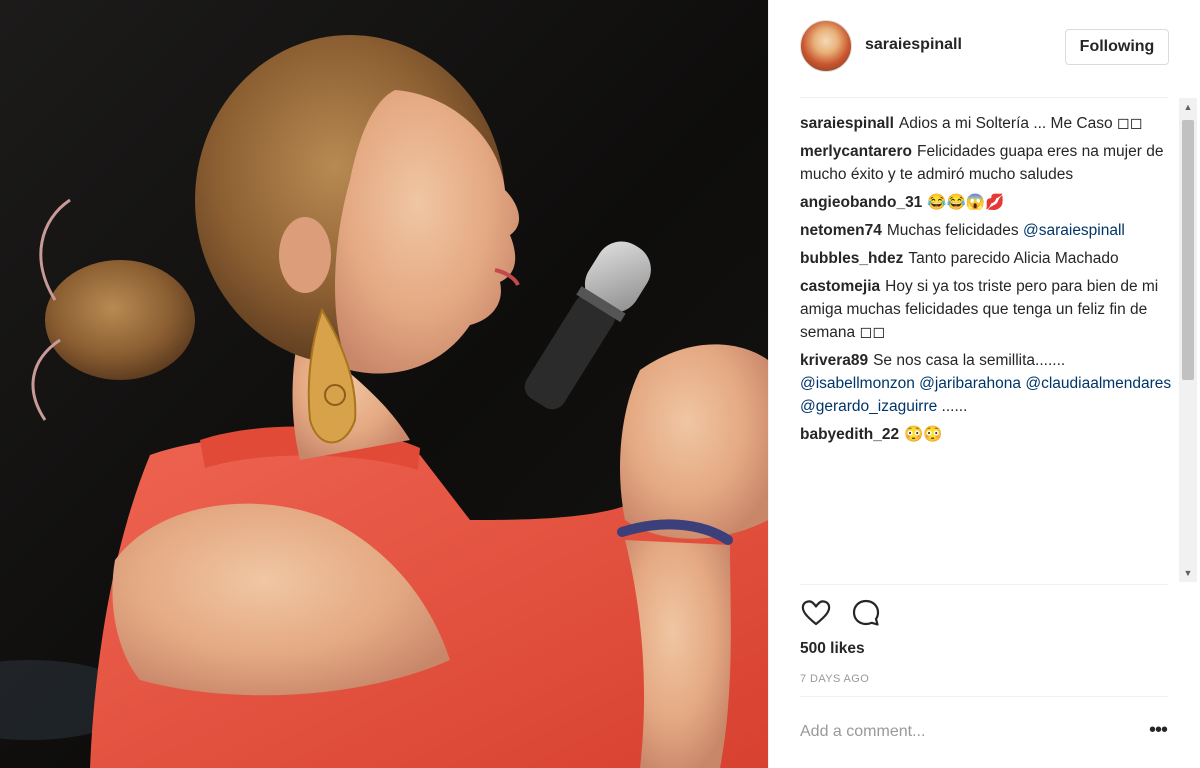 The height and width of the screenshot is (768, 1200). I want to click on comment-bubble-icon, so click(866, 613).